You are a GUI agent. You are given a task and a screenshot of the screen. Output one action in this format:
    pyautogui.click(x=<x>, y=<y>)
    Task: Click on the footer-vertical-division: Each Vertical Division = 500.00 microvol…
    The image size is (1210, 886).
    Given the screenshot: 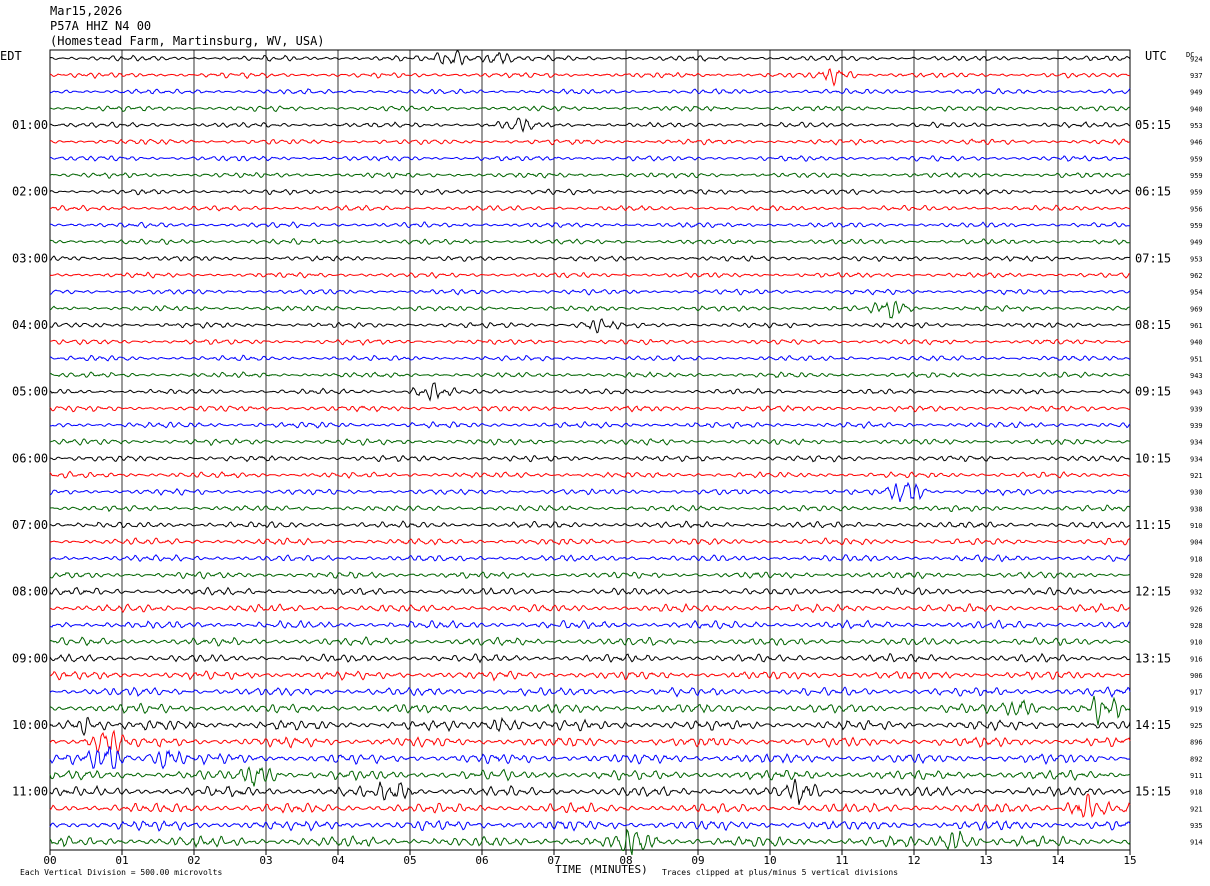 What is the action you would take?
    pyautogui.click(x=121, y=872)
    